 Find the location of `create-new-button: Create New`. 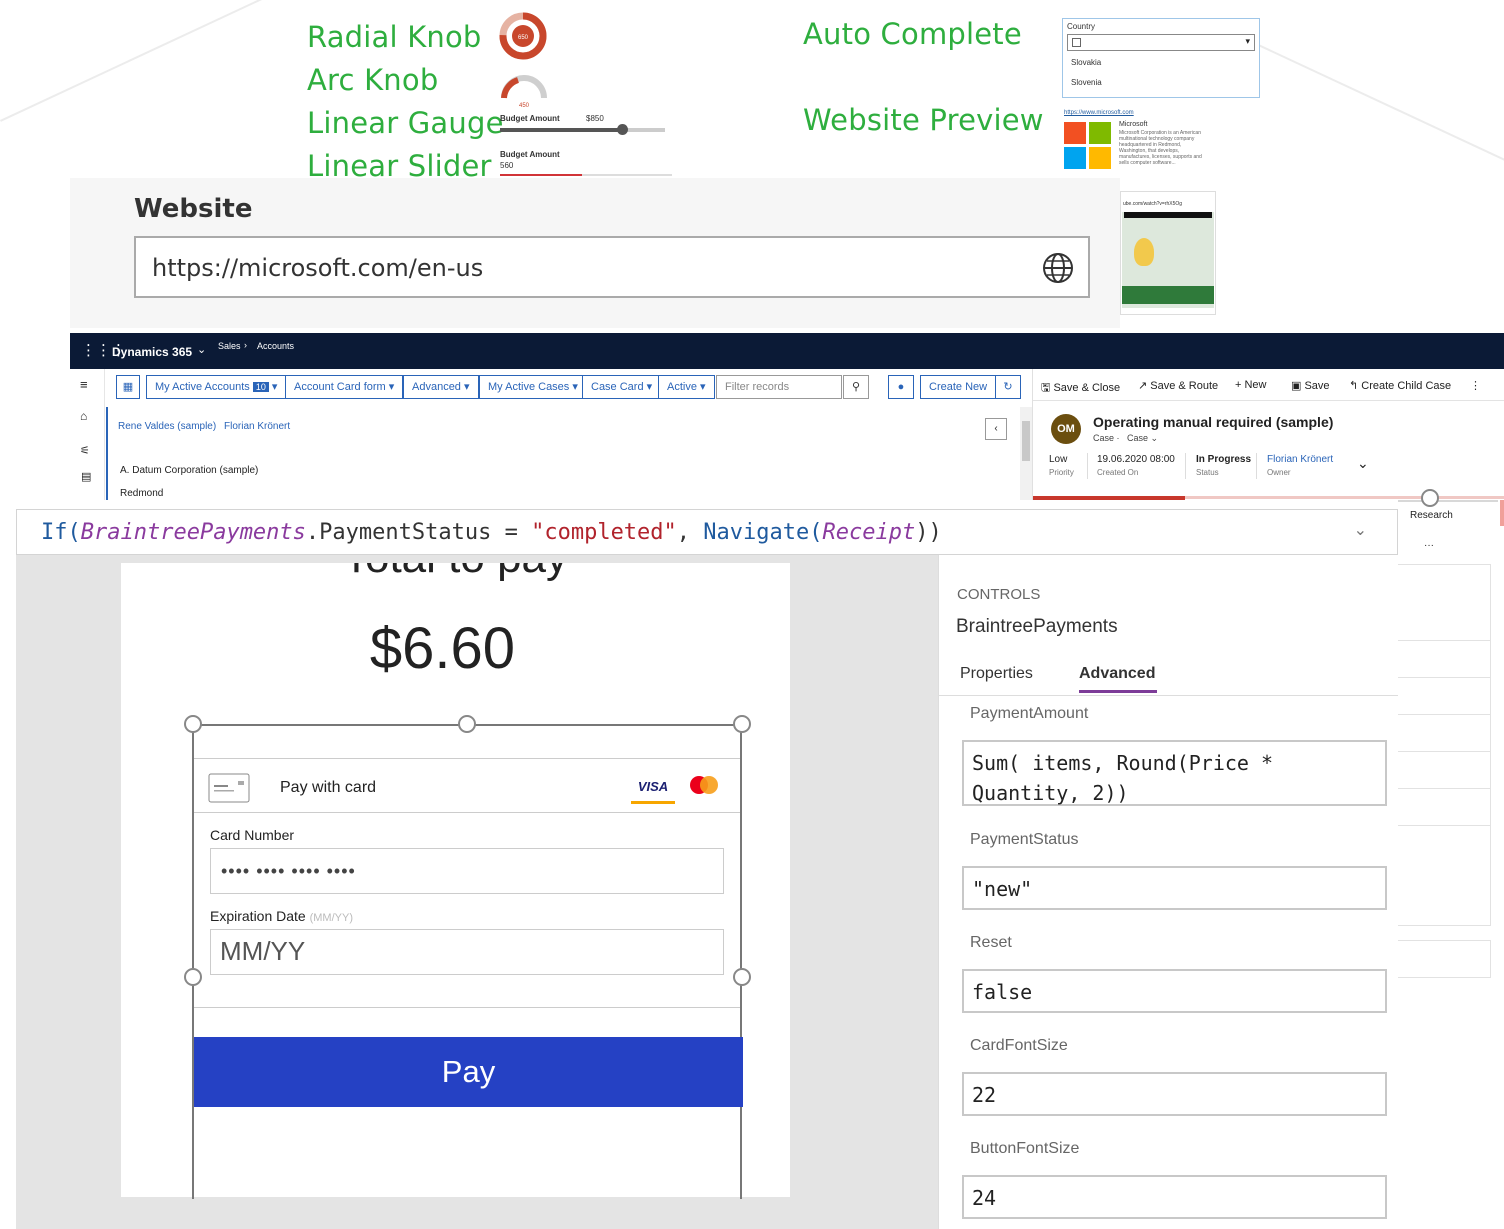

create-new-button: Create New is located at coordinates (958, 387).